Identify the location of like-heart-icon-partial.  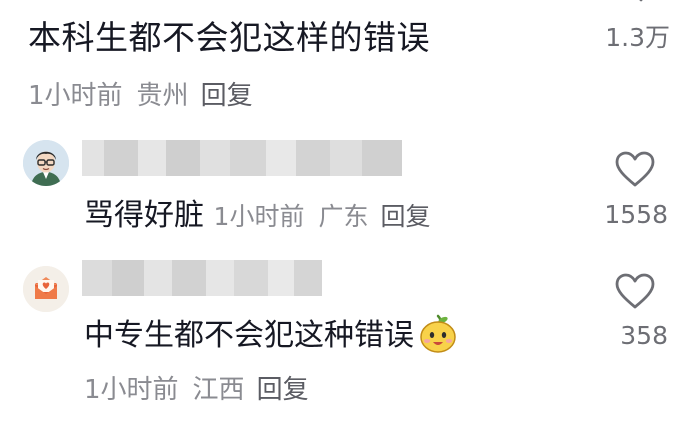
(641, 3).